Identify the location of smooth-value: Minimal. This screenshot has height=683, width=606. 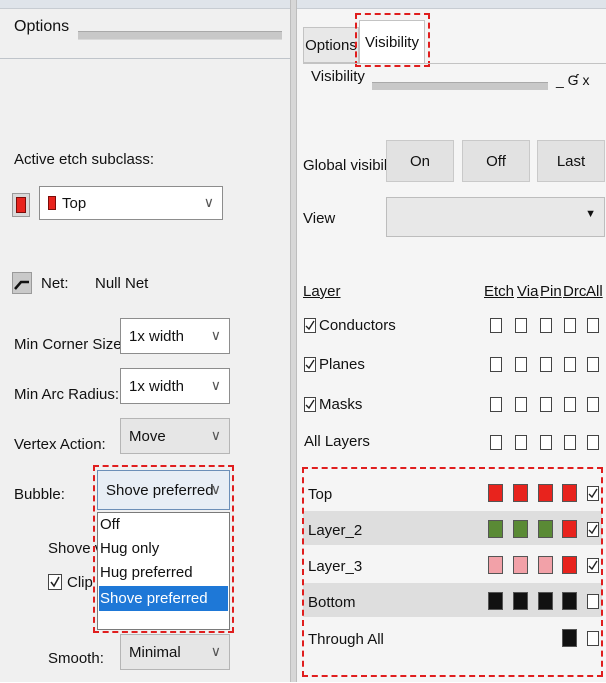
(155, 652).